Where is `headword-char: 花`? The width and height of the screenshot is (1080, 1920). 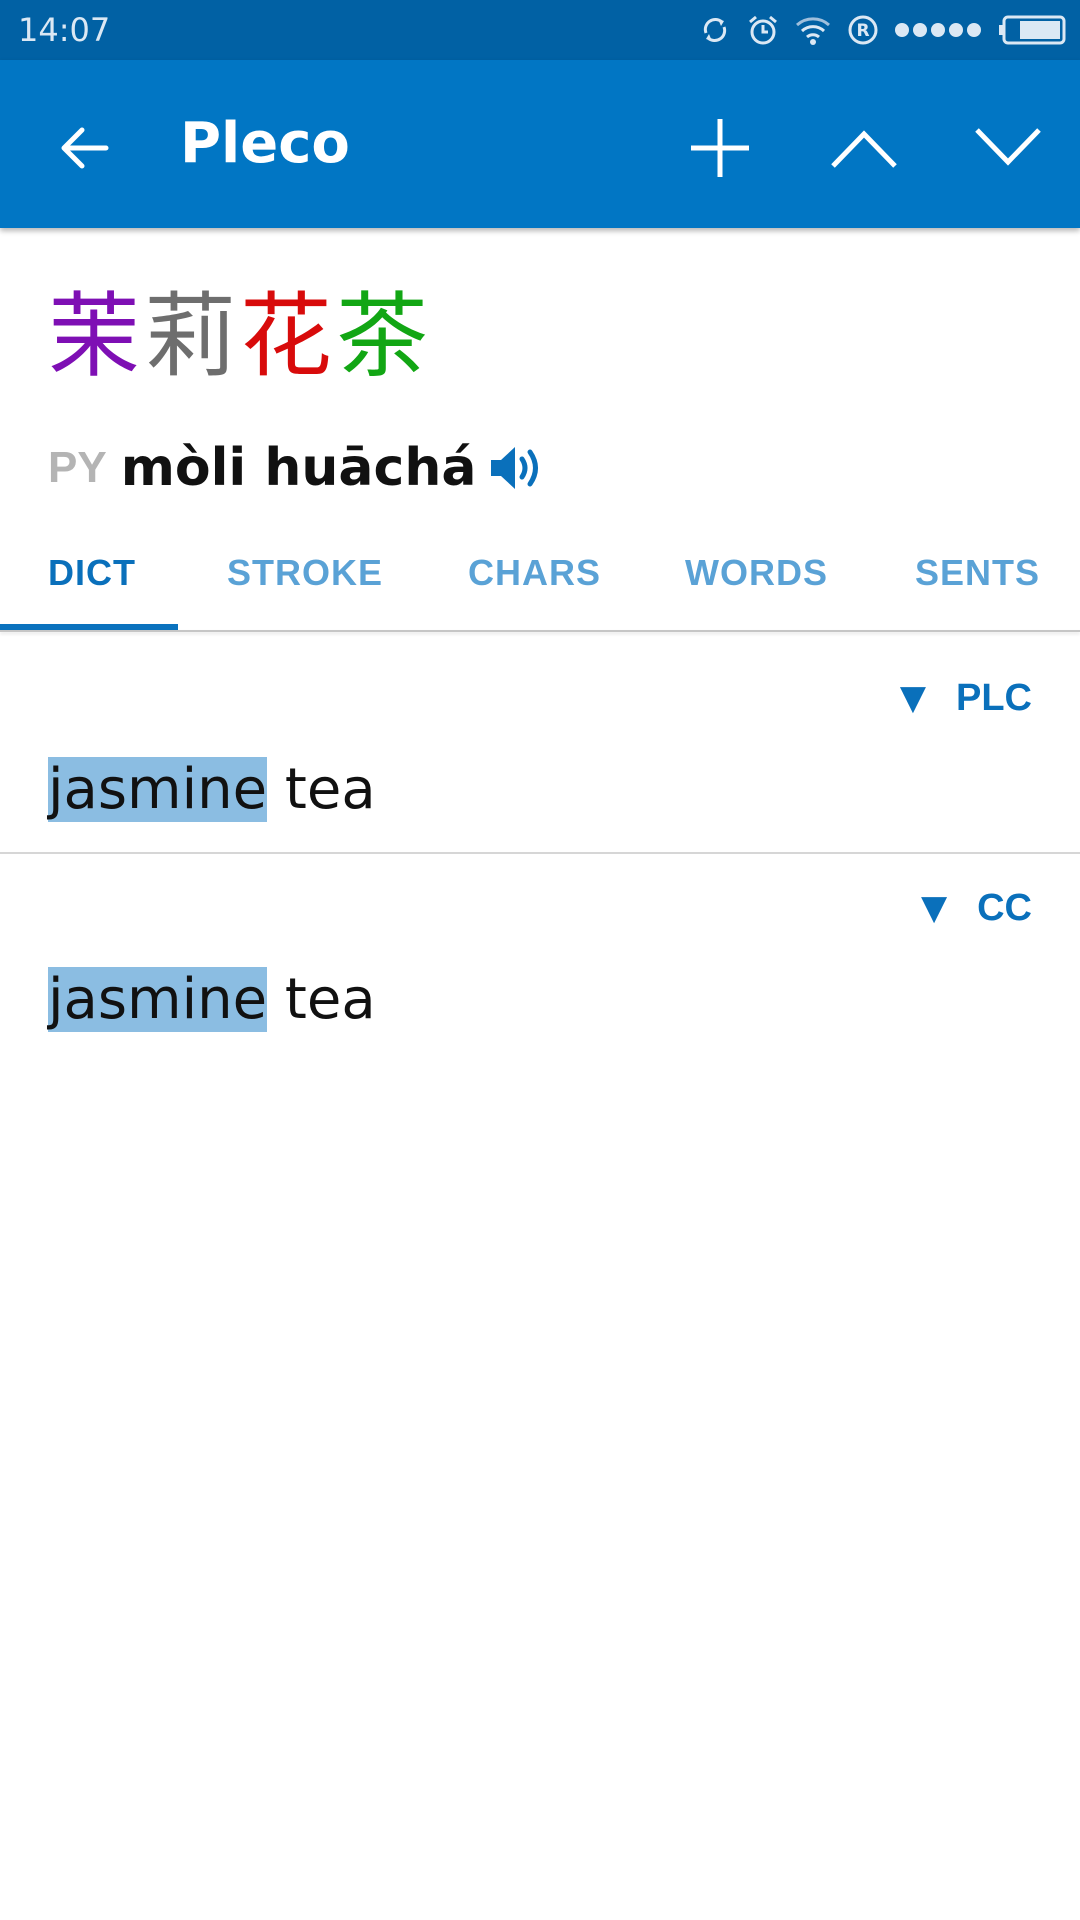 headword-char: 花 is located at coordinates (288, 337).